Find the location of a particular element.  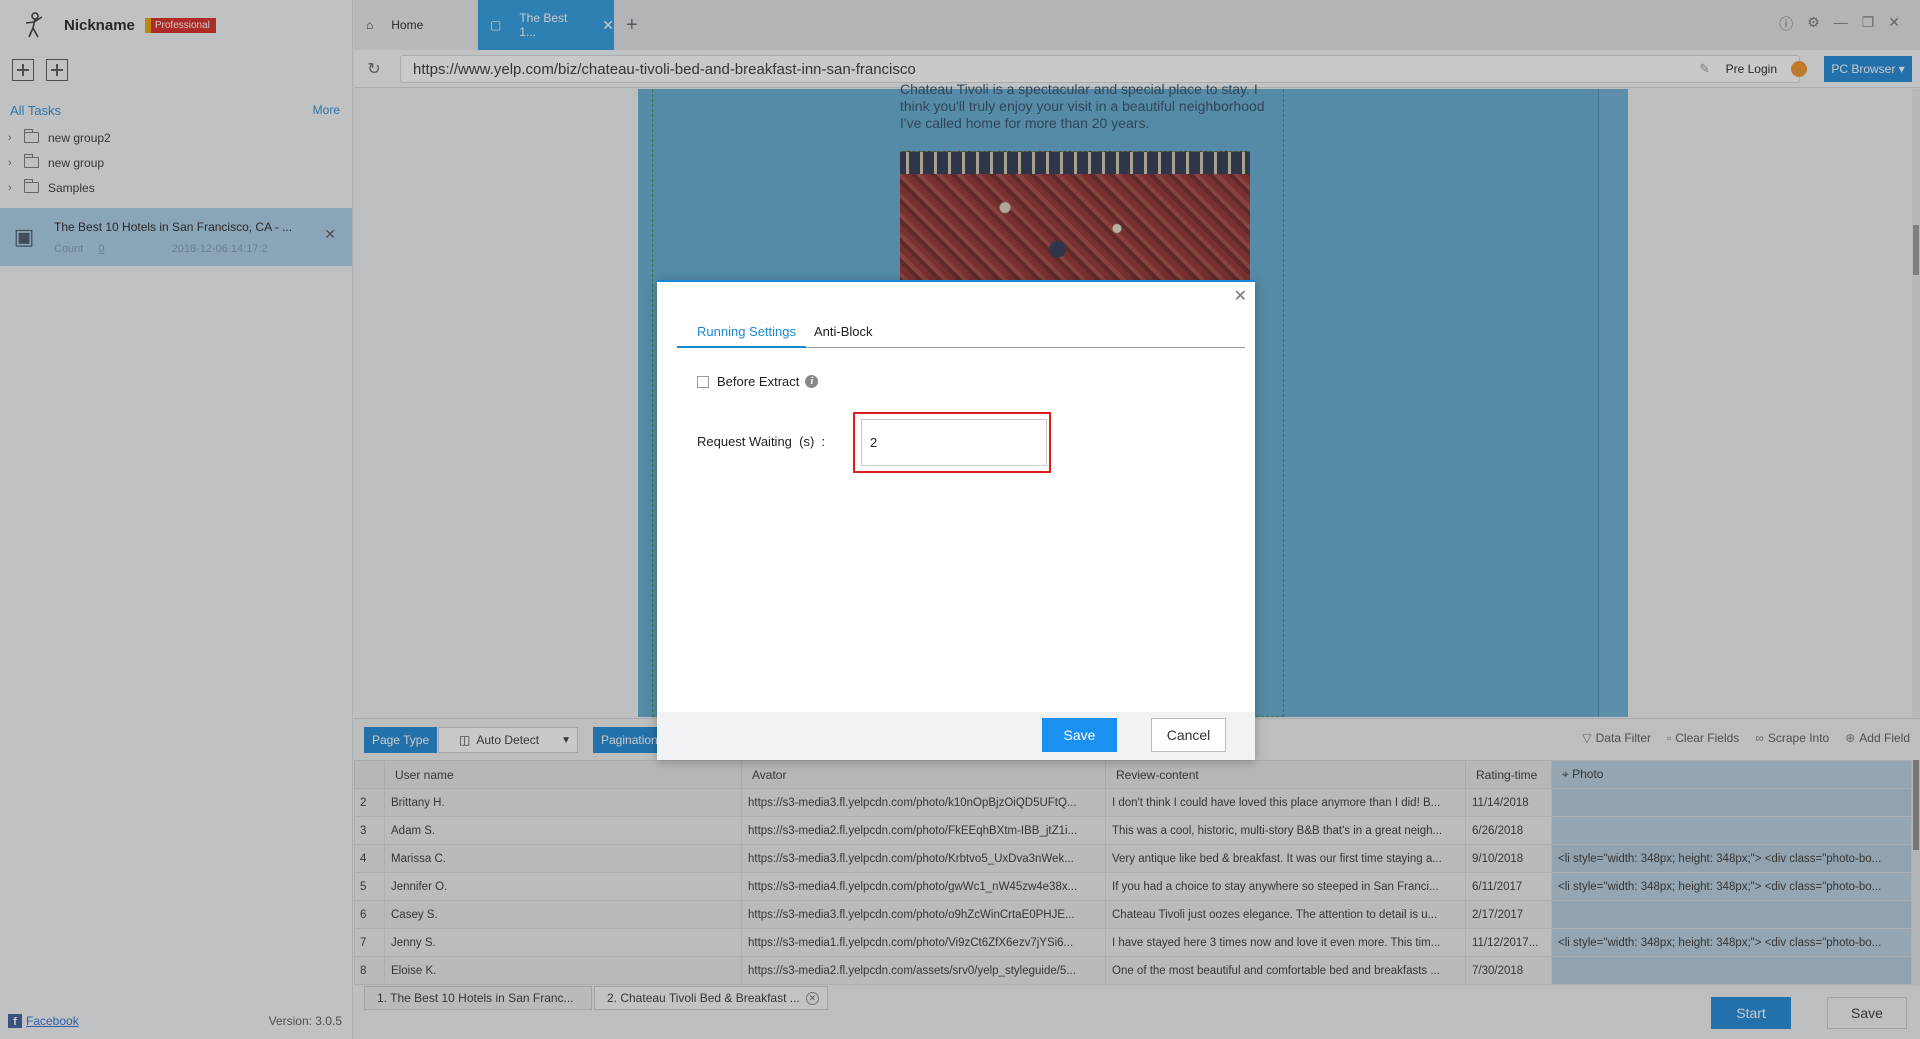

tab-anti-block: Anti-Block is located at coordinates (843, 334).